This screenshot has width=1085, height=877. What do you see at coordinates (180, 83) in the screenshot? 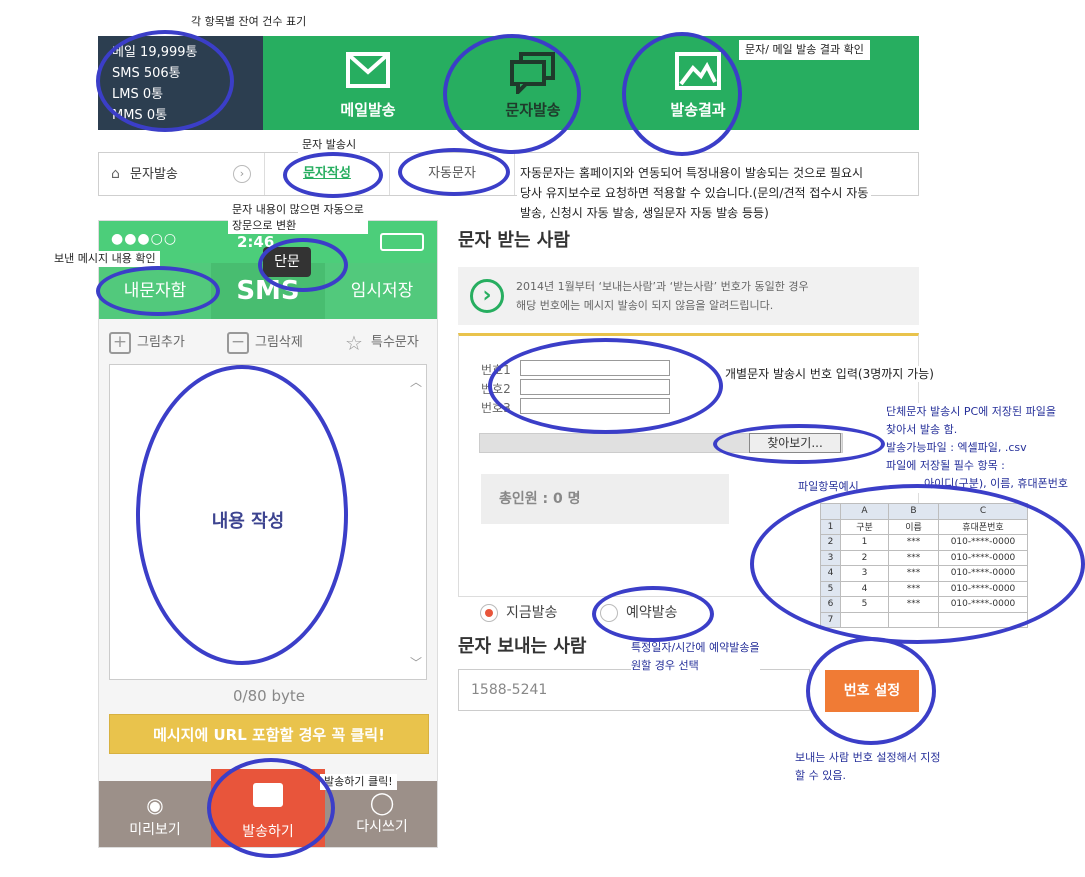
I see `quota-panel: 메일 19,999통 SMS 506통 LMS 0통 MMS 0통` at bounding box center [180, 83].